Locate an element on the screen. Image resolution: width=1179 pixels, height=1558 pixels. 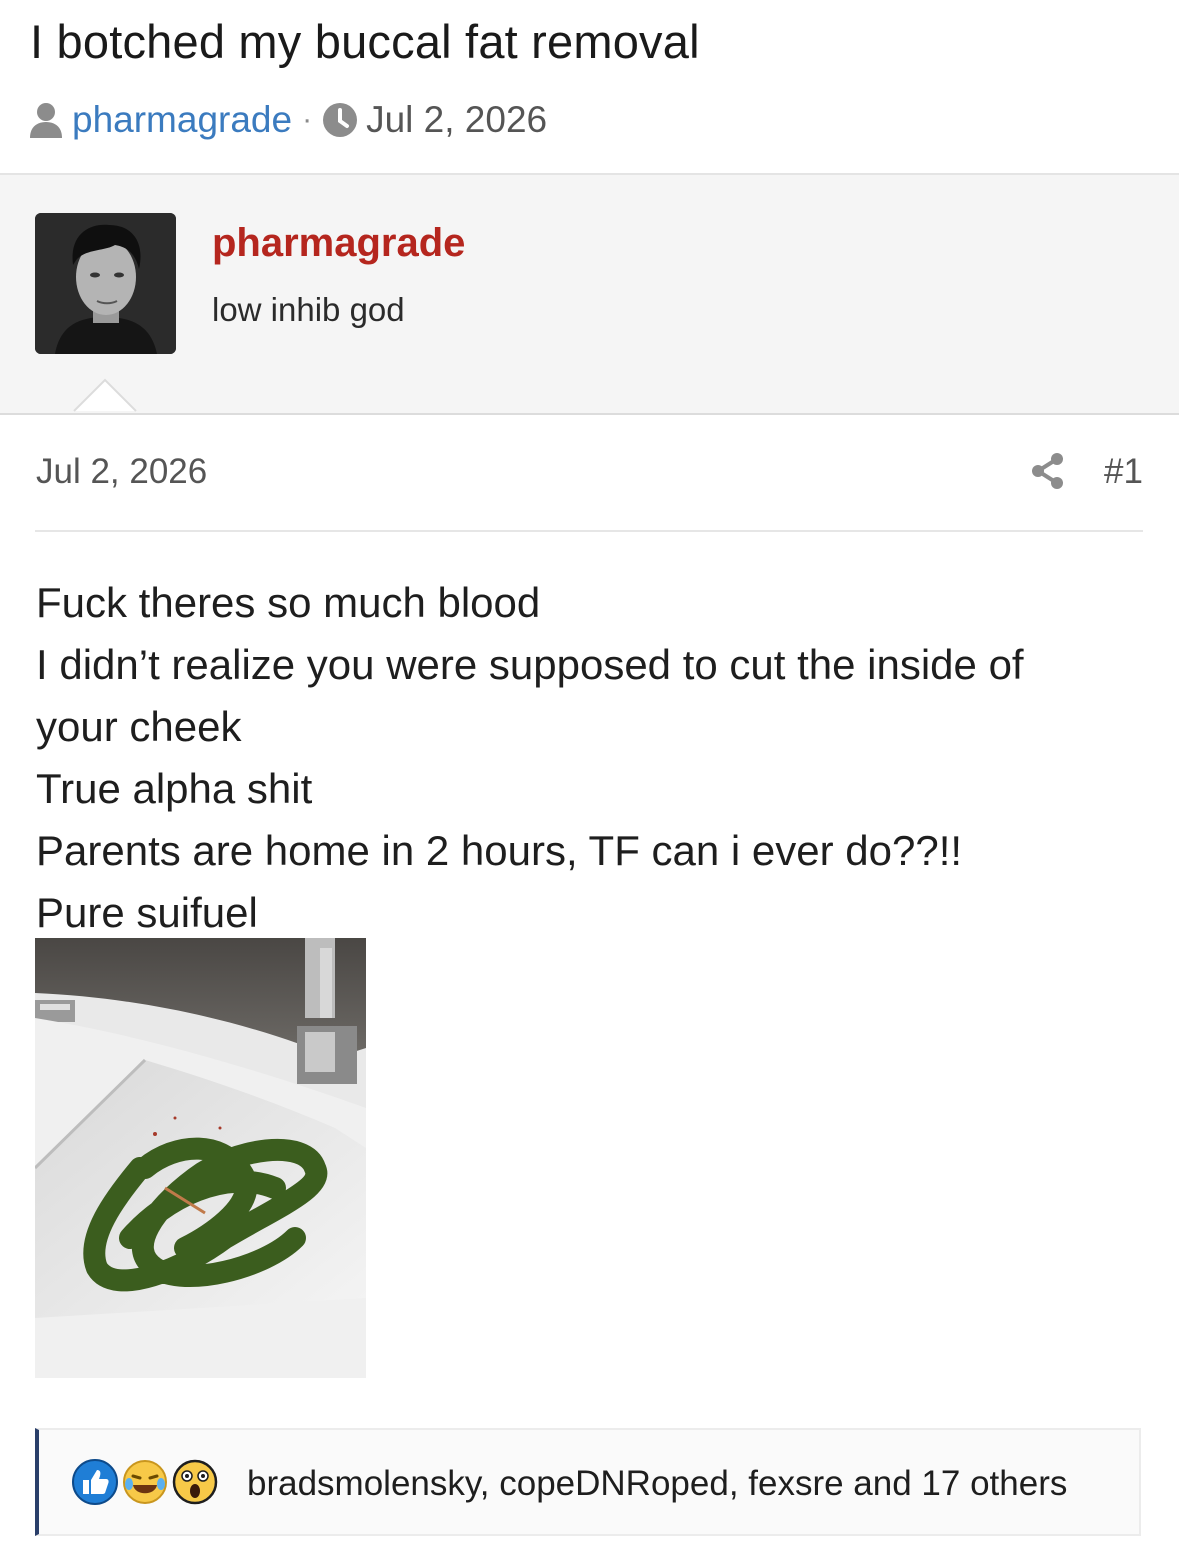
post-line: True alpha shit is located at coordinates (174, 788).